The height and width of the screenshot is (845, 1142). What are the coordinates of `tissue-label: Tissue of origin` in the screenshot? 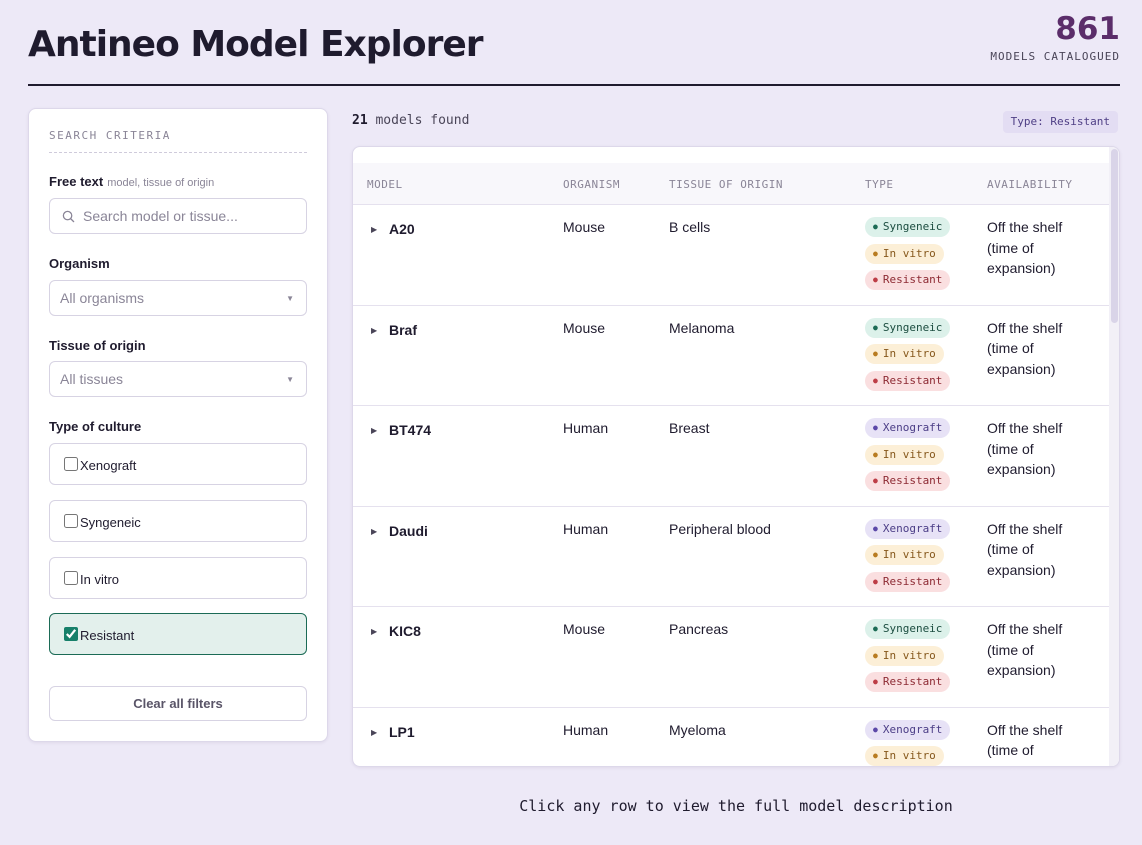 It's located at (97, 345).